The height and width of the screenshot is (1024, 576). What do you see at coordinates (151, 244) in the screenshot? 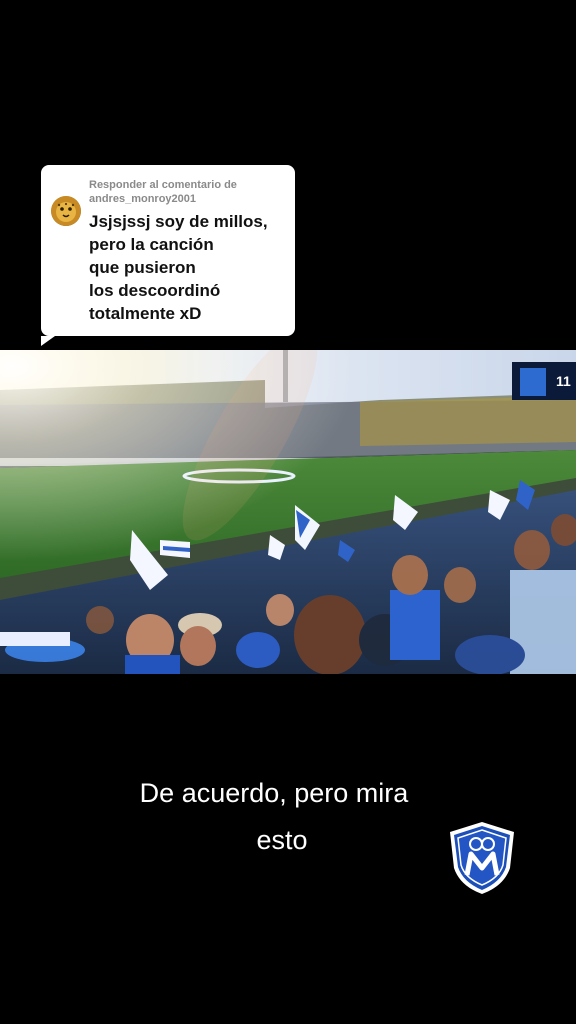
I see `comment-line: pero la canción` at bounding box center [151, 244].